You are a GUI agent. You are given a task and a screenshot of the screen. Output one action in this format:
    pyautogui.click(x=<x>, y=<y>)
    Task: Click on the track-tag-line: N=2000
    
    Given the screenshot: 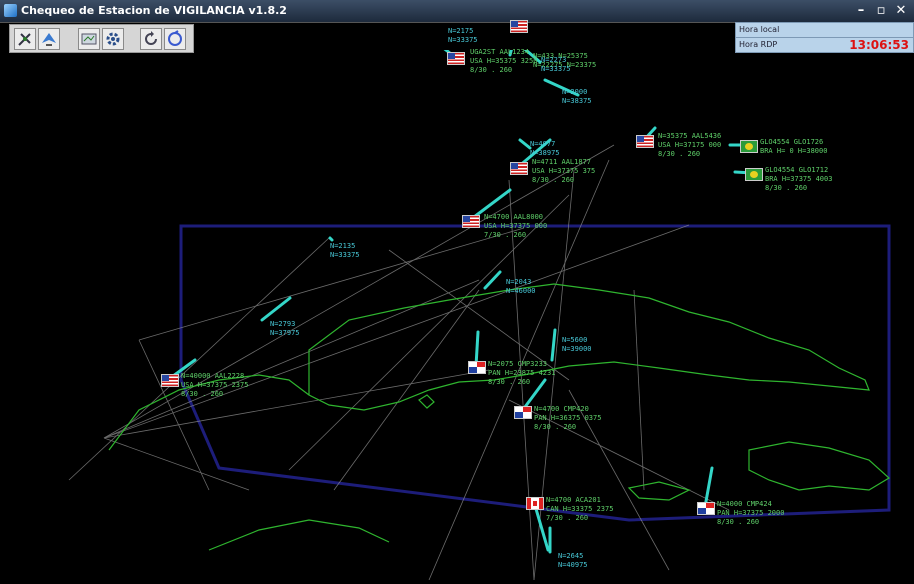 What is the action you would take?
    pyautogui.click(x=575, y=92)
    